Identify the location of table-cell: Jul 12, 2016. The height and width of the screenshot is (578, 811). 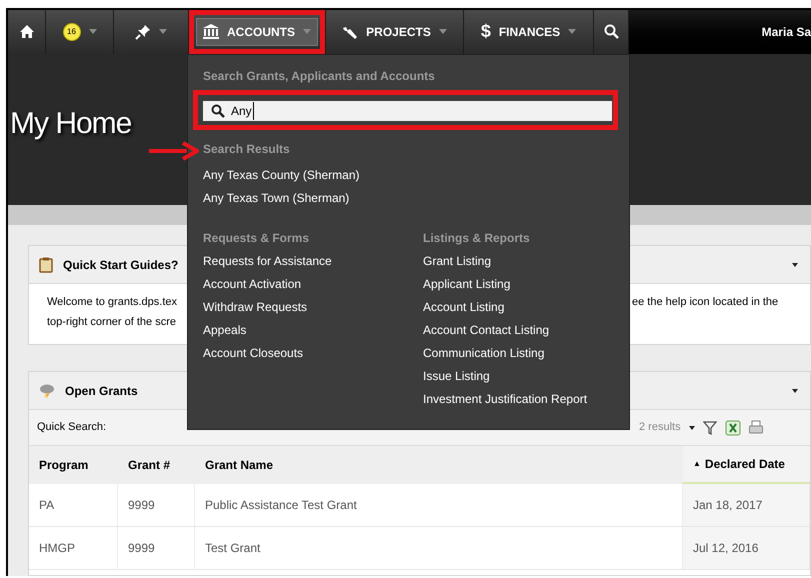
(746, 548).